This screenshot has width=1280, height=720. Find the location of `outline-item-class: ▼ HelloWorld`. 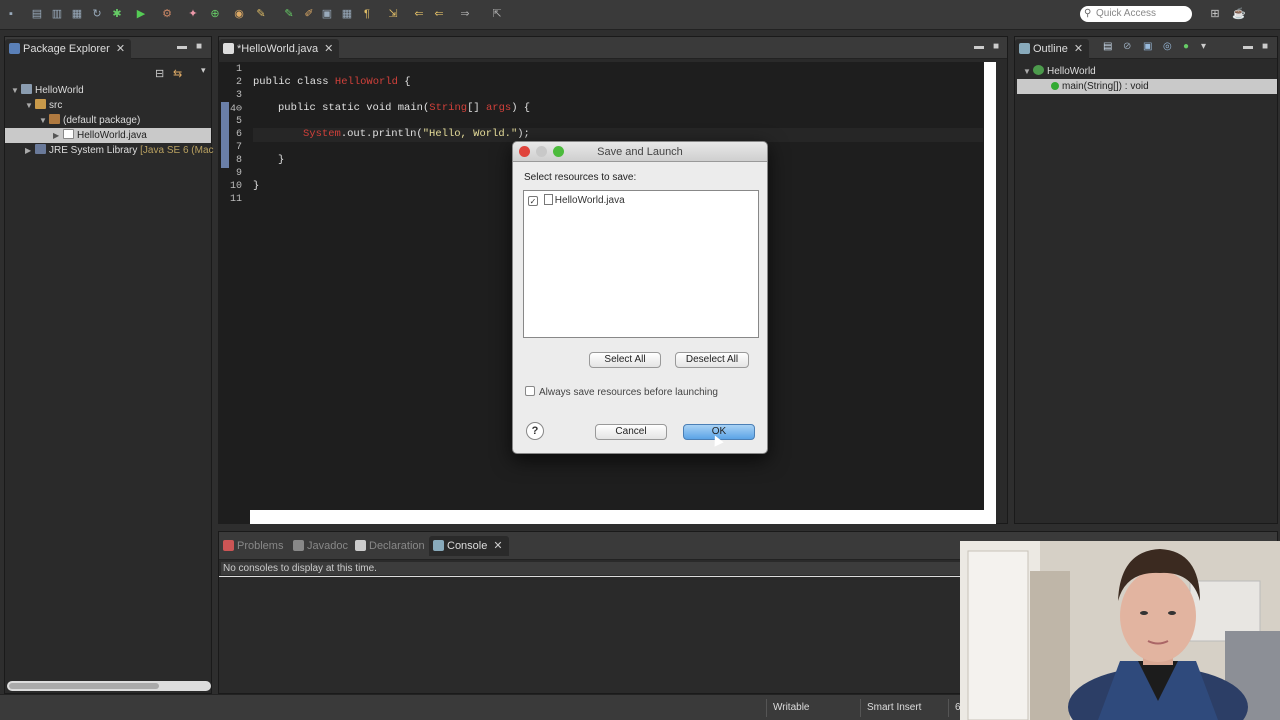

outline-item-class: ▼ HelloWorld is located at coordinates (1059, 71).